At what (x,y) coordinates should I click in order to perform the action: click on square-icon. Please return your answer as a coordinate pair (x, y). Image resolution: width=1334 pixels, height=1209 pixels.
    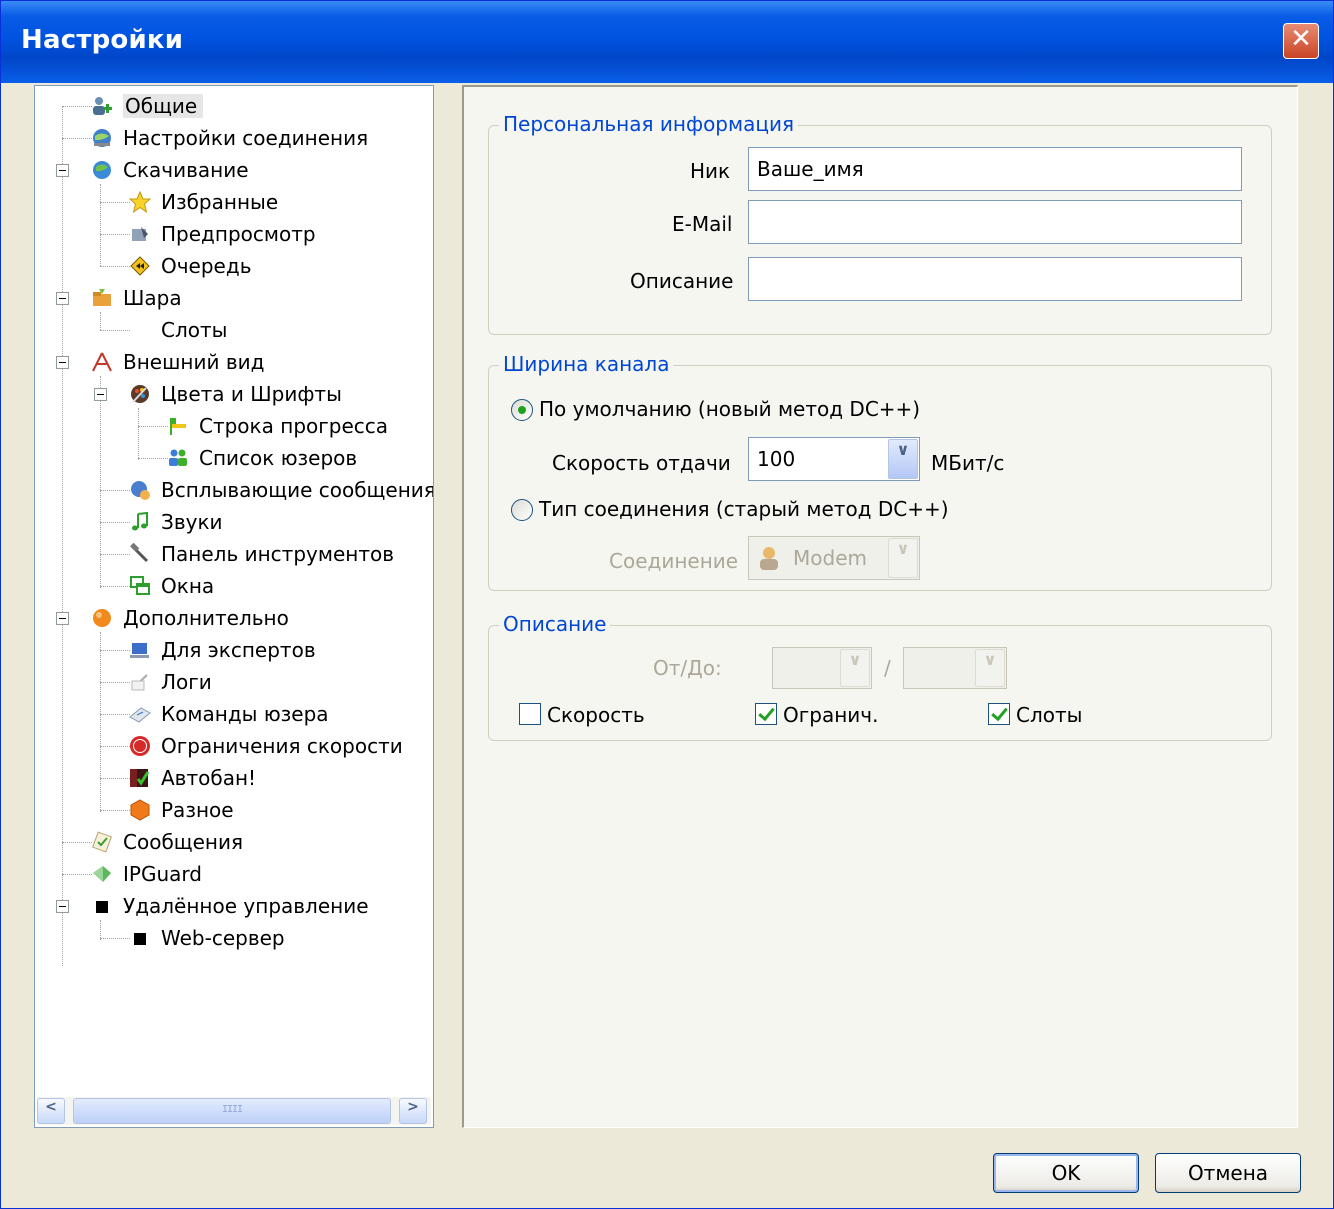
    Looking at the image, I should click on (140, 939).